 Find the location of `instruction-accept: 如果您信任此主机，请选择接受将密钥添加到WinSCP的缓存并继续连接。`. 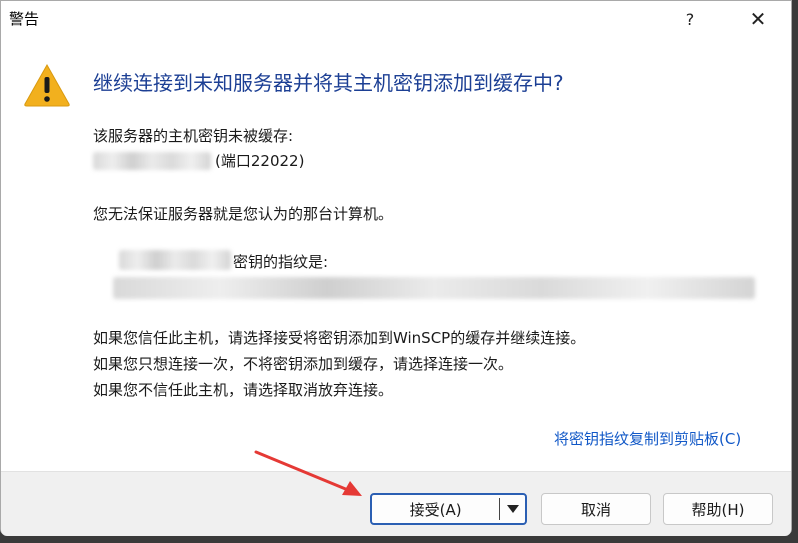

instruction-accept: 如果您信任此主机，请选择接受将密钥添加到WinSCP的缓存并继续连接。 is located at coordinates (339, 338).